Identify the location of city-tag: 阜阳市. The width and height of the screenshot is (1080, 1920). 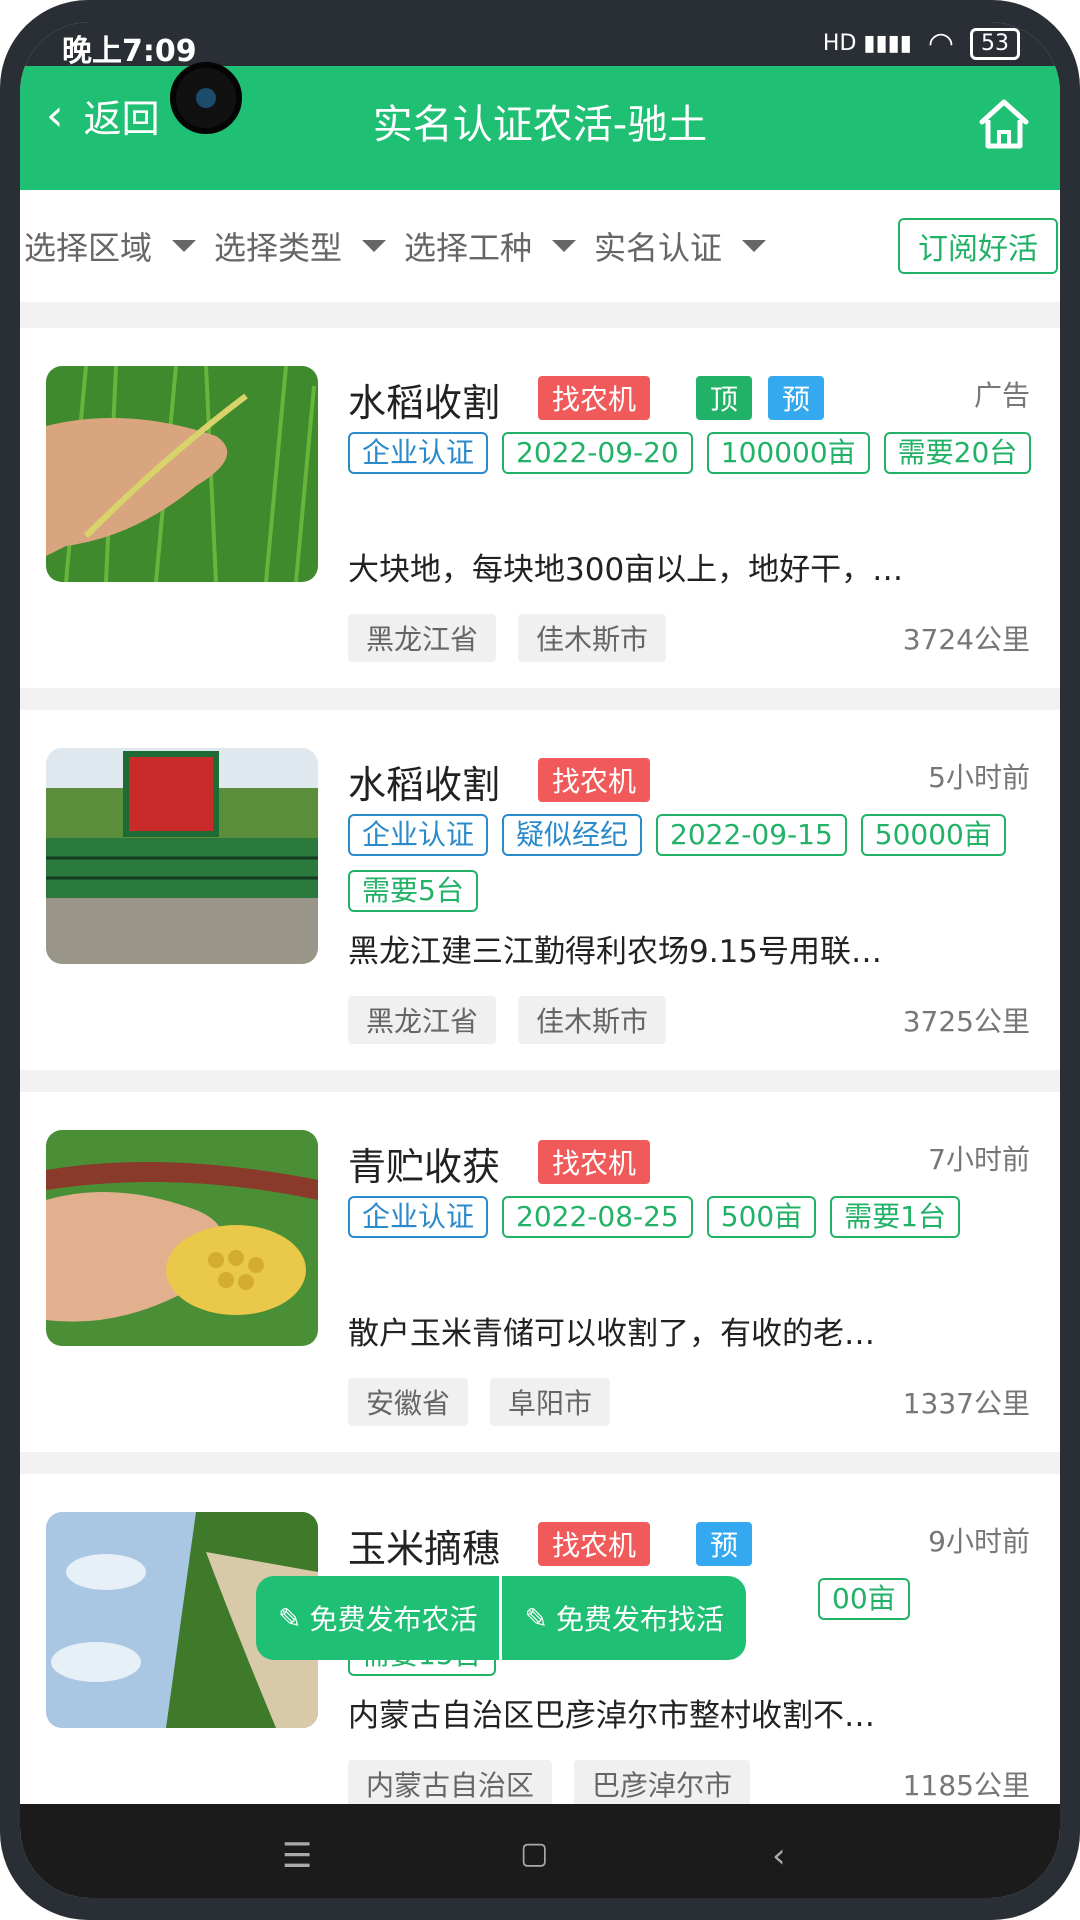
(550, 1402).